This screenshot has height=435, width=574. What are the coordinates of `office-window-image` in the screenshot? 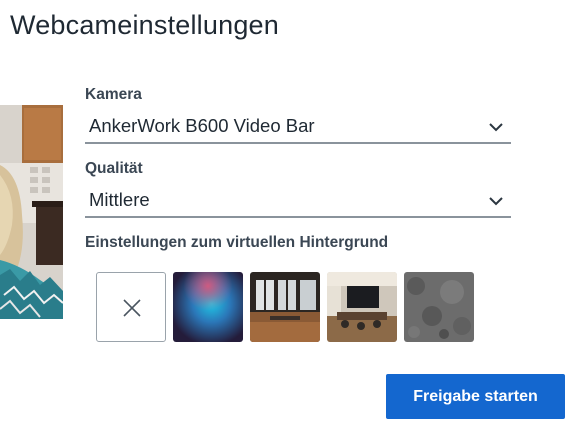 It's located at (285, 307).